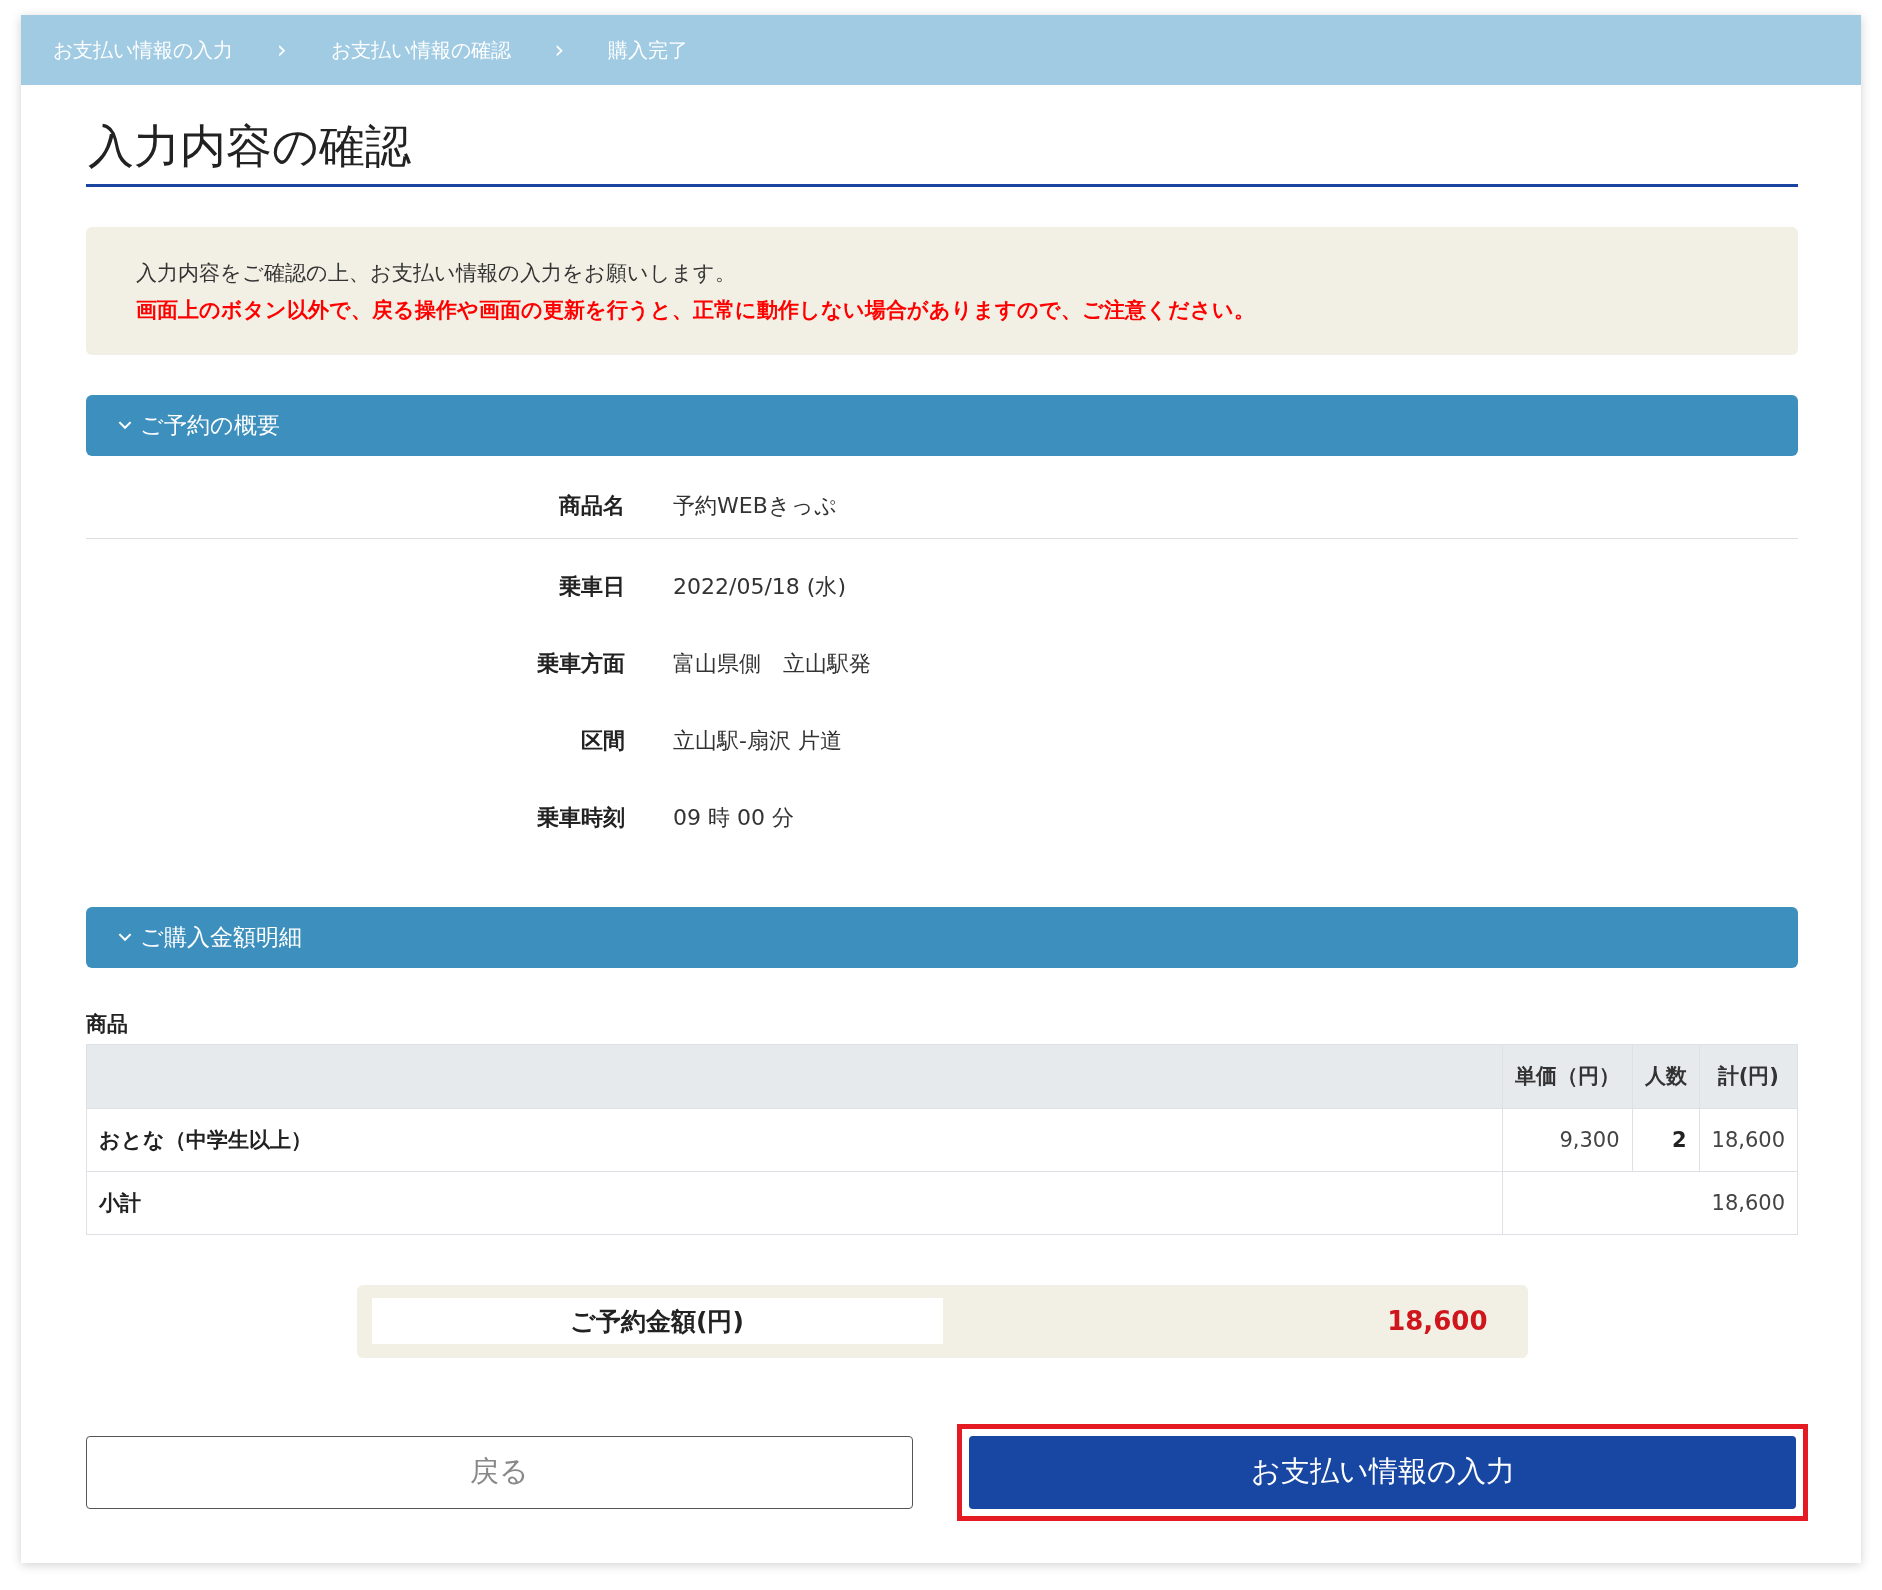 The height and width of the screenshot is (1590, 1882). Describe the element at coordinates (794, 1140) in the screenshot. I see `table-cell: おとな（中学生以上）` at that location.